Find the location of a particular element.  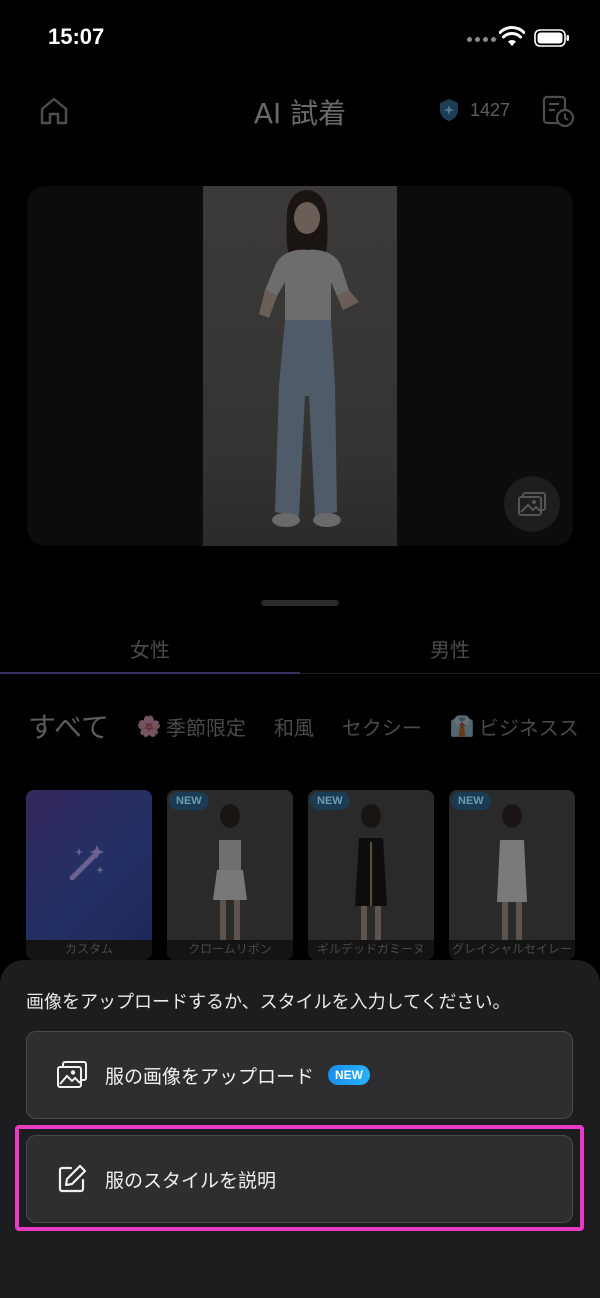

upload-clothes-image-button: 服の画像をアップロード NEW is located at coordinates (299, 1075).